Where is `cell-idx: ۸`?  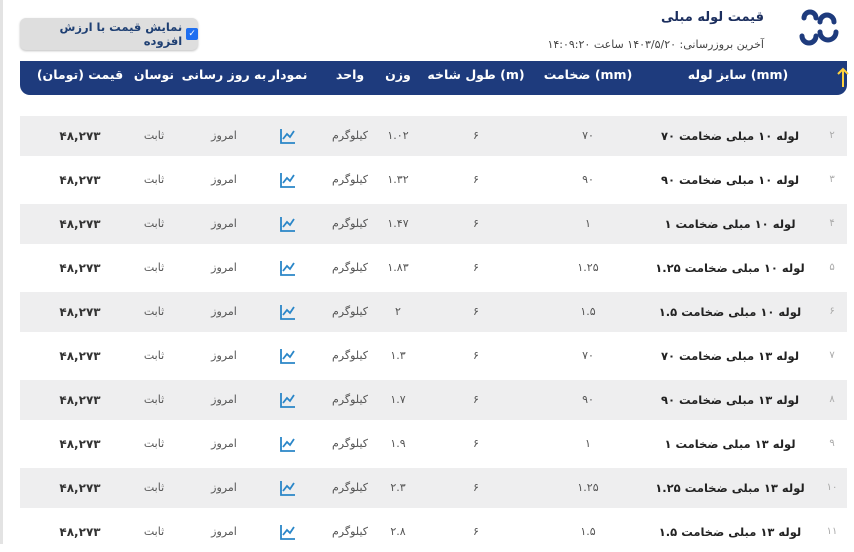 cell-idx: ۸ is located at coordinates (832, 399).